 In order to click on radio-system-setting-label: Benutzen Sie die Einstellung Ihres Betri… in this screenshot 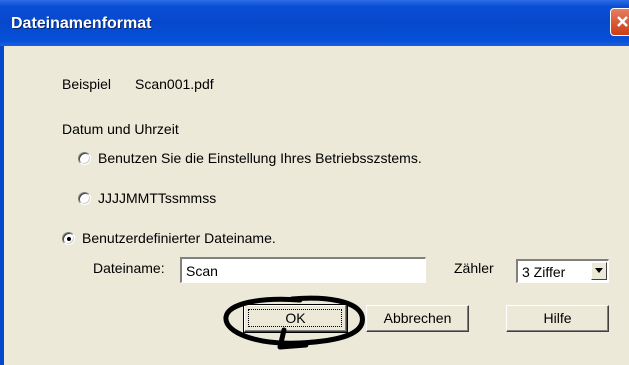, I will do `click(260, 158)`.